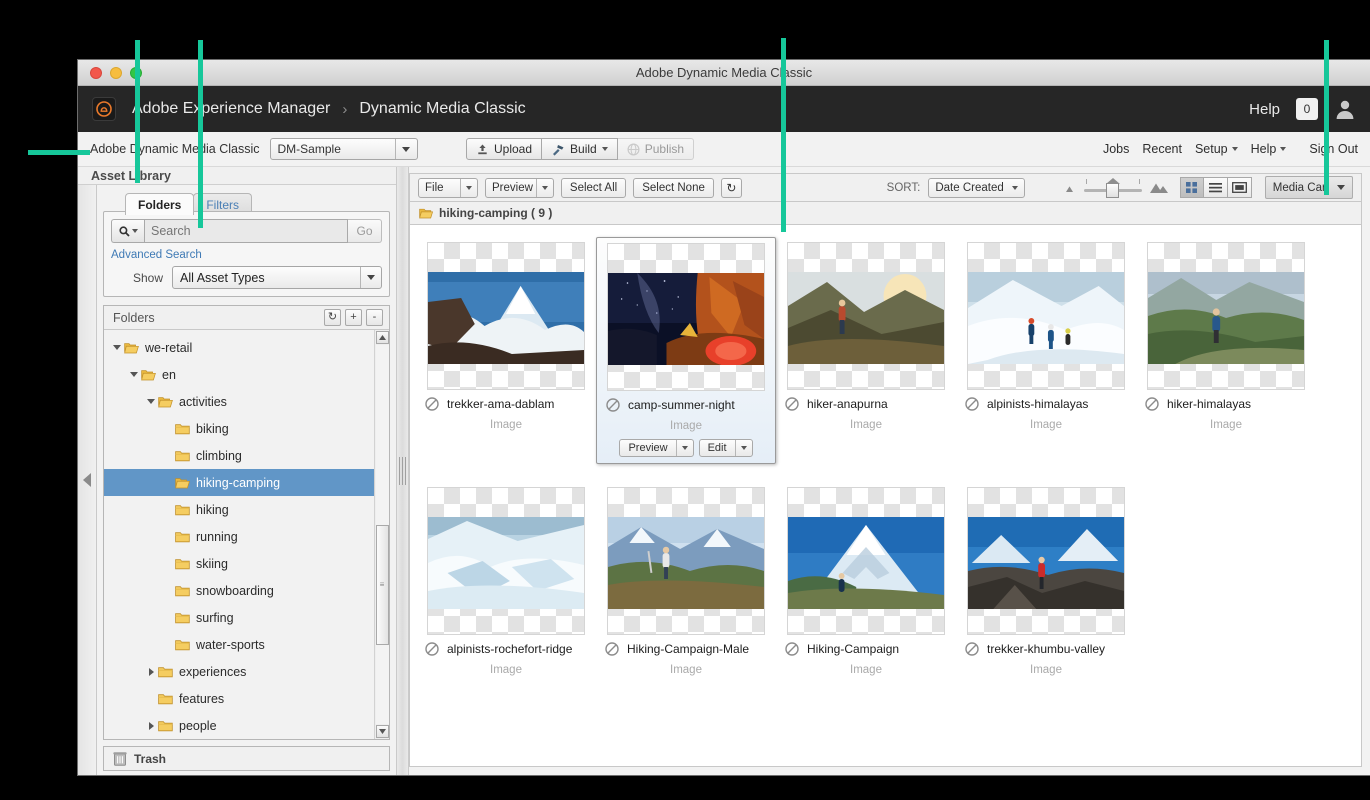  What do you see at coordinates (1070, 188) in the screenshot?
I see `small-thumbnail-icon` at bounding box center [1070, 188].